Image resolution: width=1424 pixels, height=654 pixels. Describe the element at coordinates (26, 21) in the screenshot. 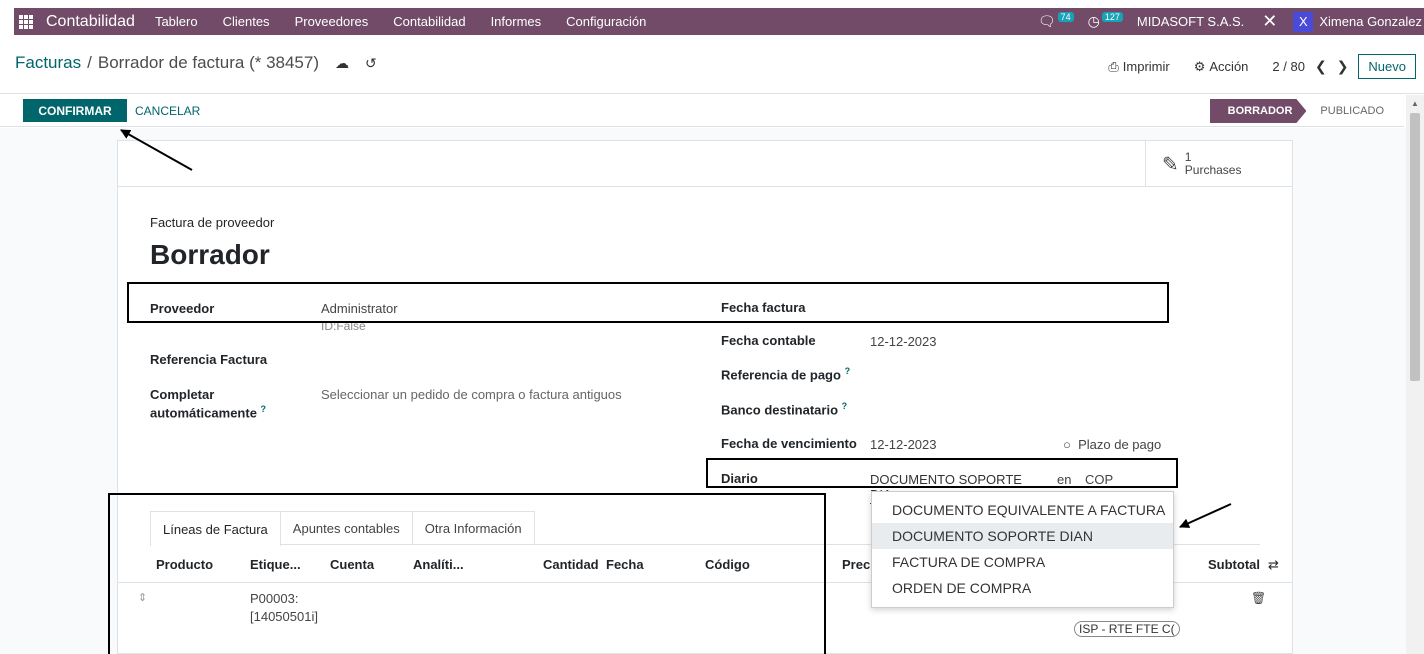

I see `apps-menu-icon` at that location.